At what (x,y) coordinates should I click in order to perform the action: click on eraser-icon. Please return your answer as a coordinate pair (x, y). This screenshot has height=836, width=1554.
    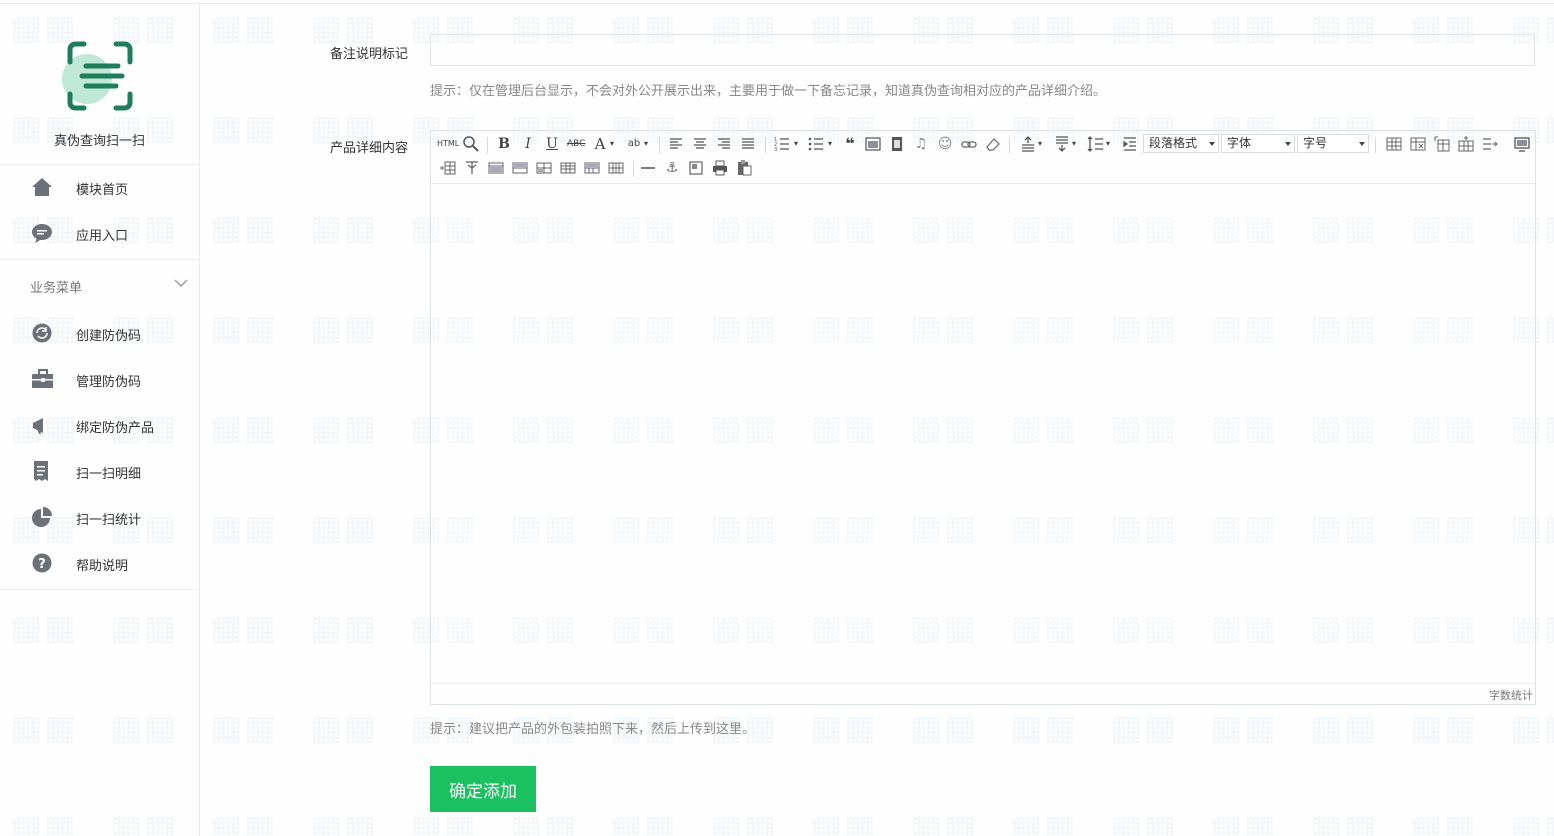
    Looking at the image, I should click on (993, 144).